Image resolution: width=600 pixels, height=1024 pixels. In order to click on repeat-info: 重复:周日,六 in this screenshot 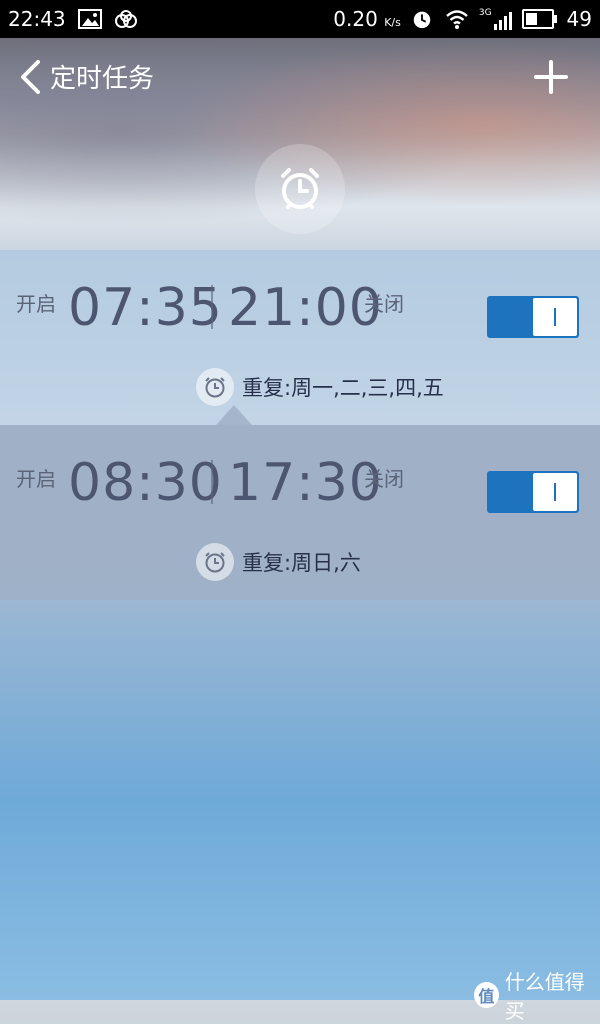, I will do `click(278, 562)`.